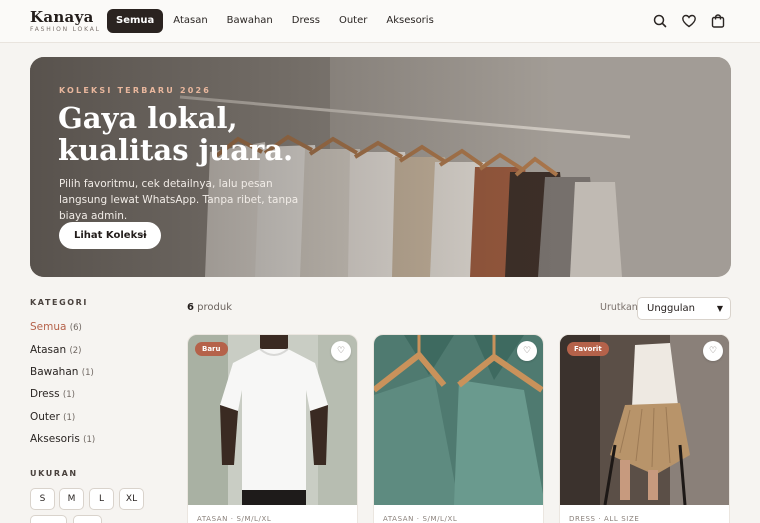 Image resolution: width=760 pixels, height=523 pixels. I want to click on category-label: Outer, so click(45, 417).